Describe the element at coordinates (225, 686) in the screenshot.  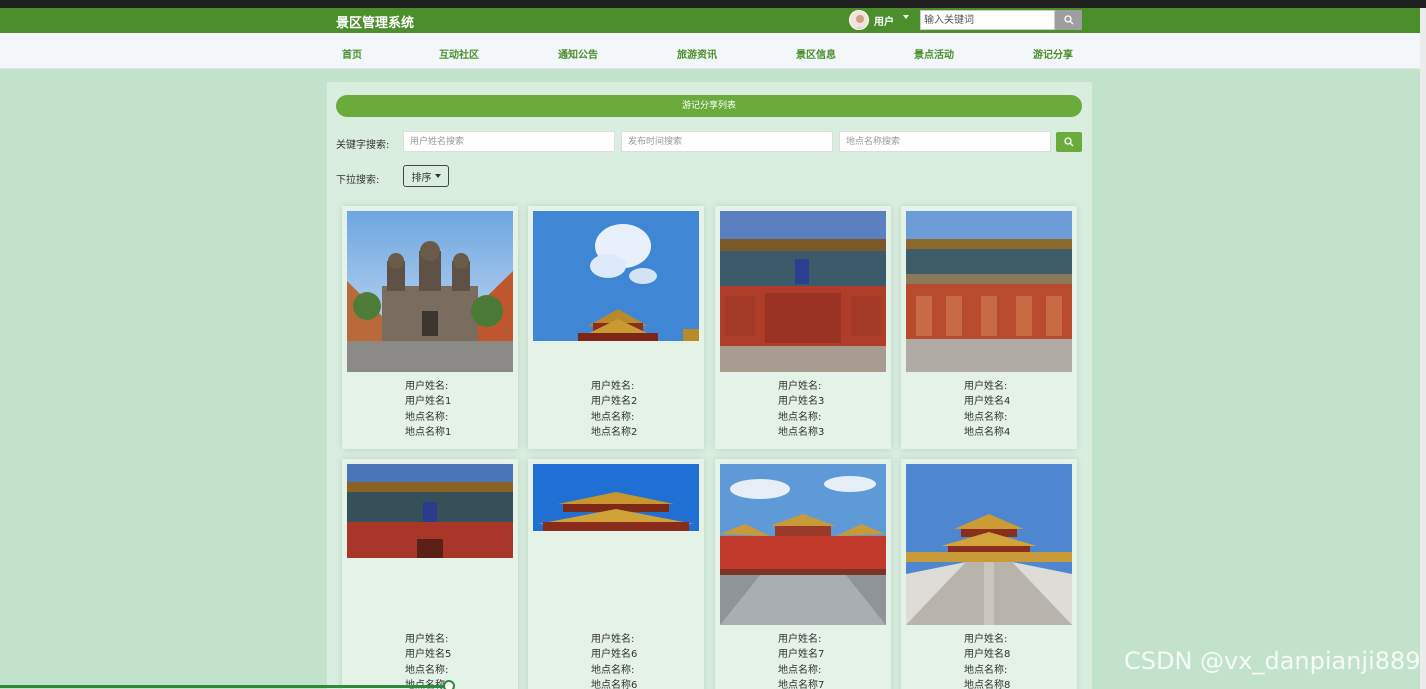
I see `loading-progress-bar` at that location.